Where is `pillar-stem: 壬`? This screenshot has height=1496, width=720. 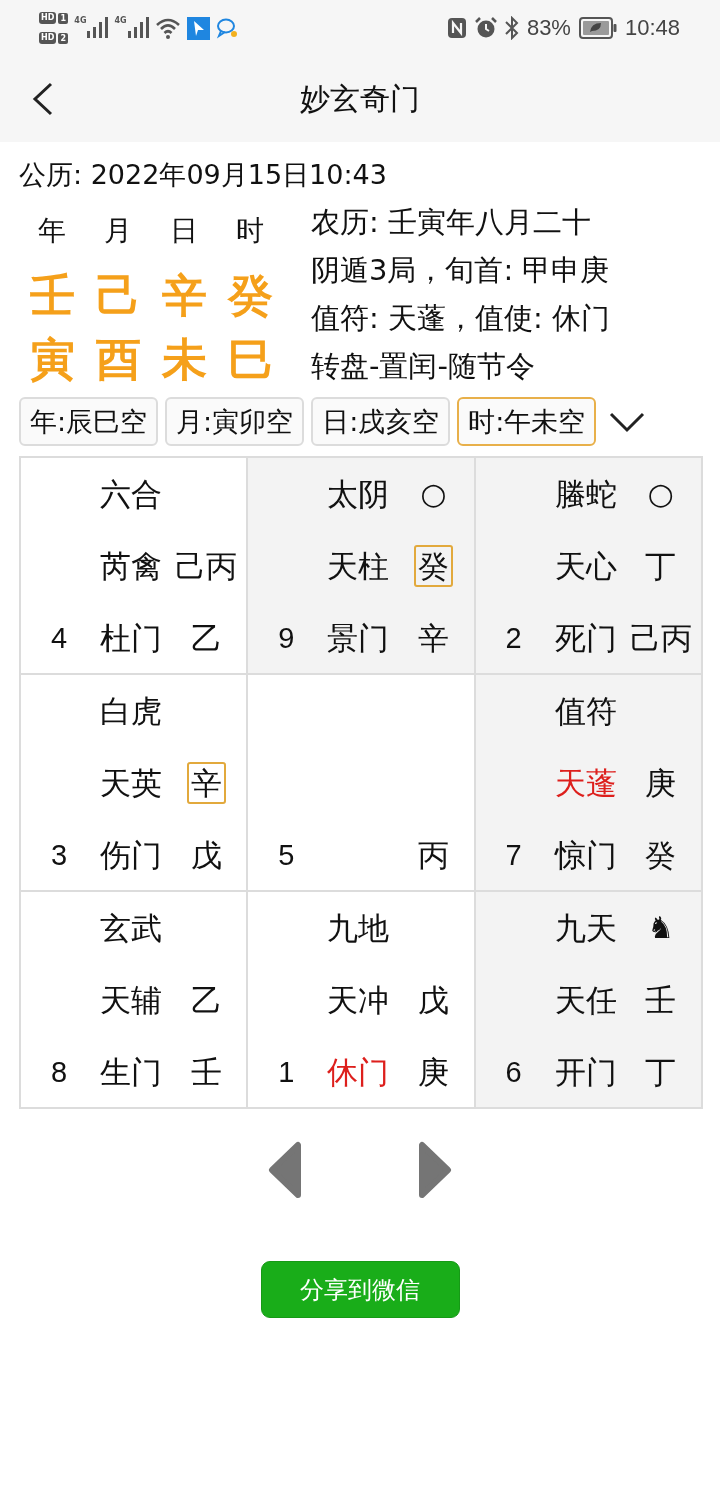
pillar-stem: 壬 is located at coordinates (52, 296).